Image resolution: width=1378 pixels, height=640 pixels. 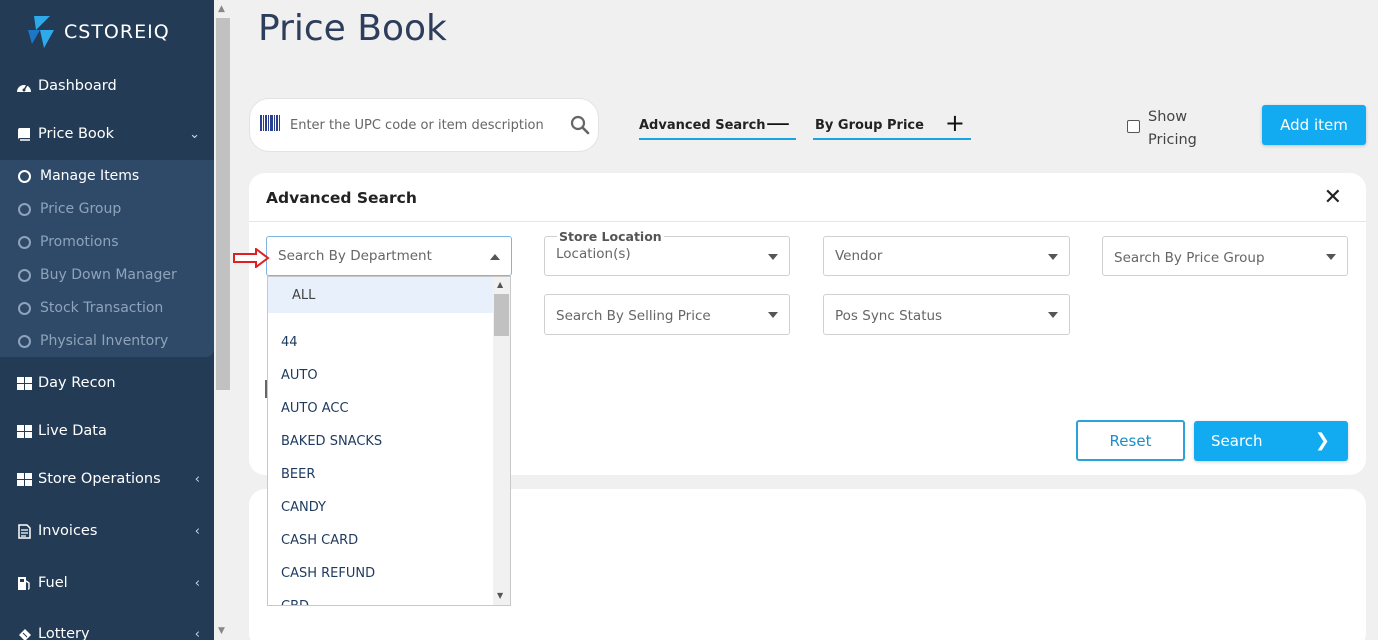 I want to click on plus-icon: +, so click(x=954, y=123).